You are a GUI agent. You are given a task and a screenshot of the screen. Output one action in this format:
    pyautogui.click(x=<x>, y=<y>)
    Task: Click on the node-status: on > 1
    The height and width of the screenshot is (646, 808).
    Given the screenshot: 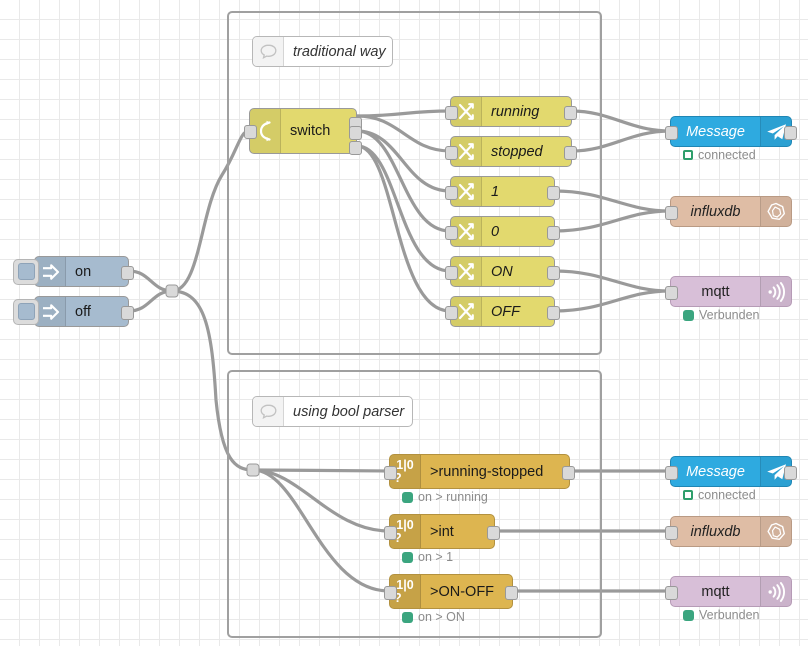 What is the action you would take?
    pyautogui.click(x=427, y=557)
    